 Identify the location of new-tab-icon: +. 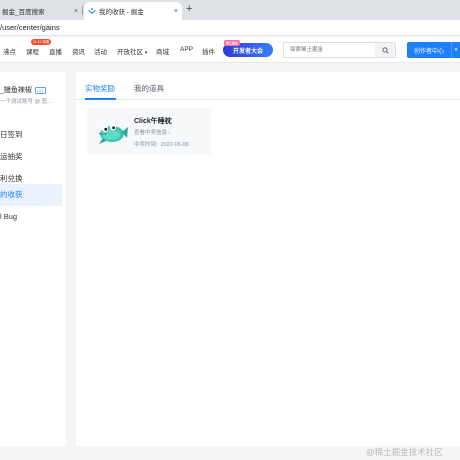
(189, 9).